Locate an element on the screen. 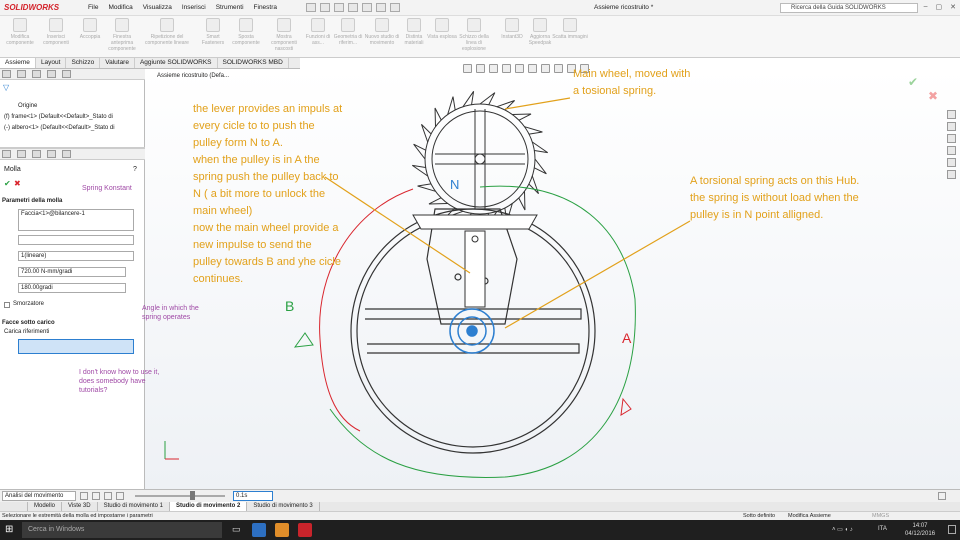 This screenshot has width=960, height=540. minimize-icon: – is located at coordinates (926, 7).